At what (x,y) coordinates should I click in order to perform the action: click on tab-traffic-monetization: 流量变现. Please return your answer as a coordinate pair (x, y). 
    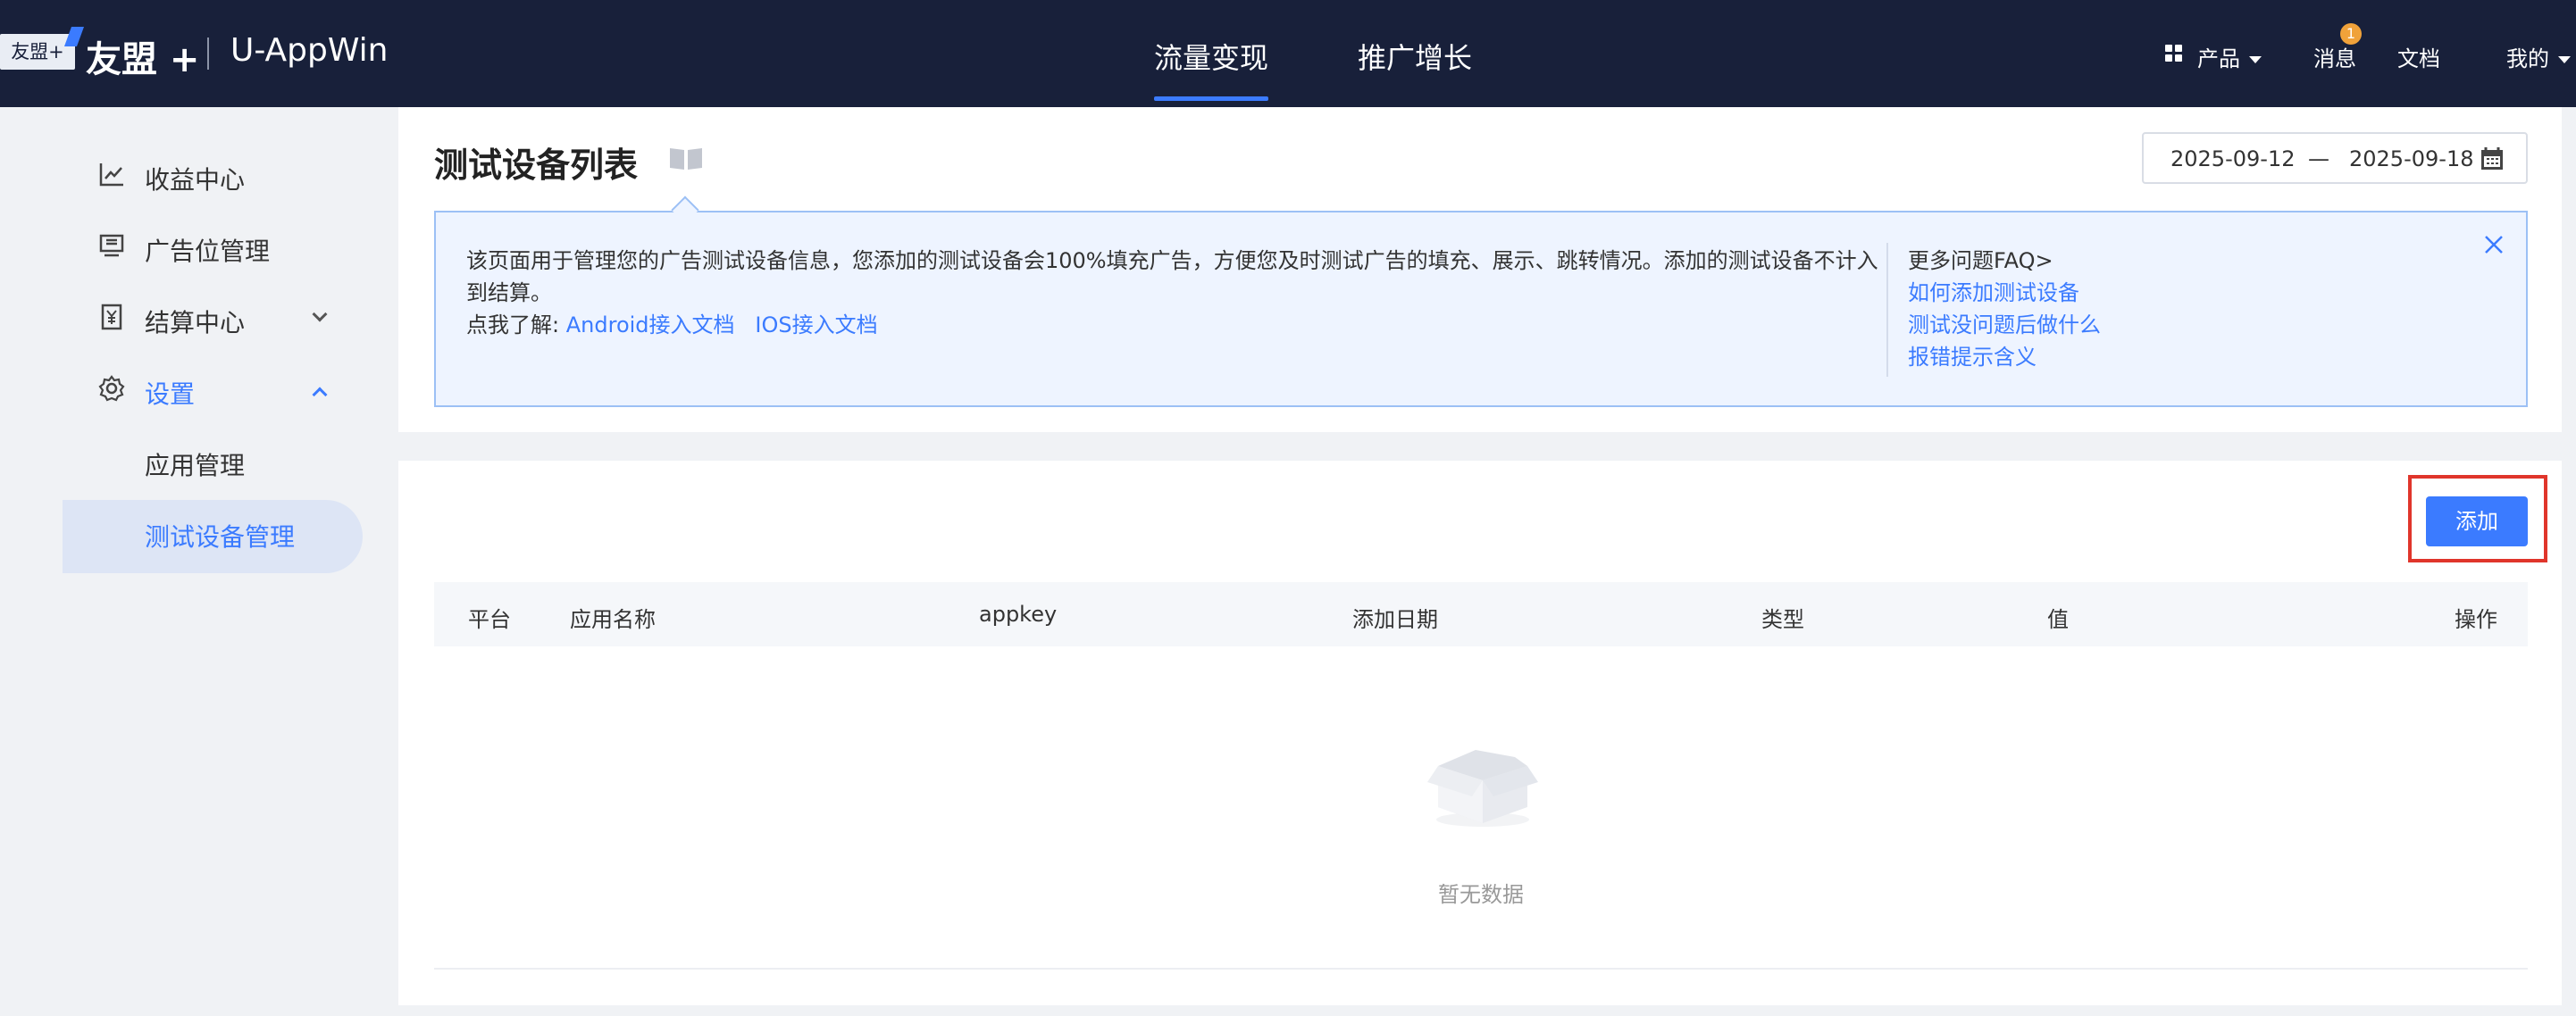
    Looking at the image, I should click on (1211, 68).